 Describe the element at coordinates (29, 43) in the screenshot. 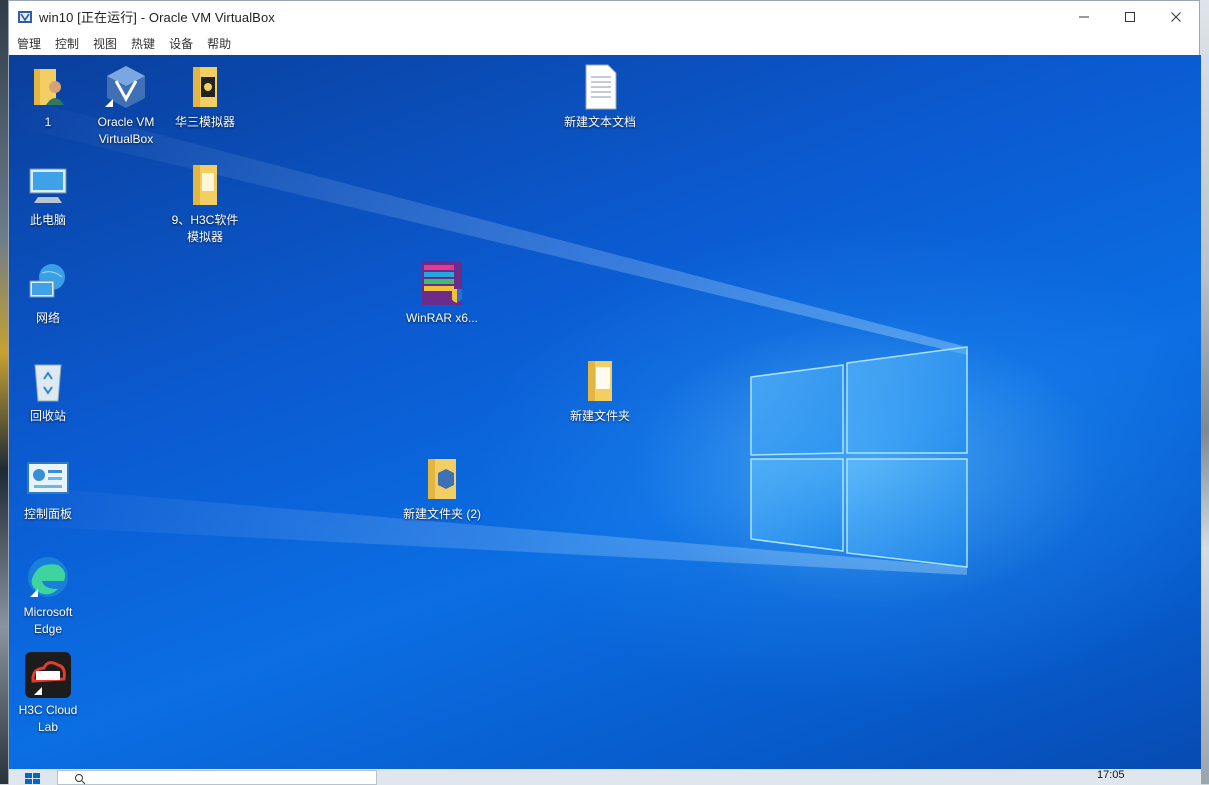

I see `menu-manage: 管理` at that location.